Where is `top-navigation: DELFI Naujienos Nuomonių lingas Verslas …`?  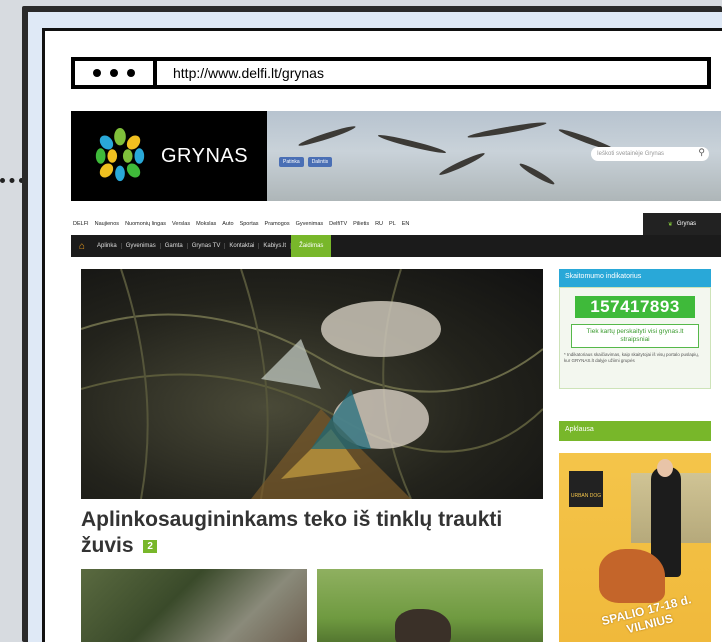
top-navigation: DELFI Naujienos Nuomonių lingas Verslas … is located at coordinates (396, 224).